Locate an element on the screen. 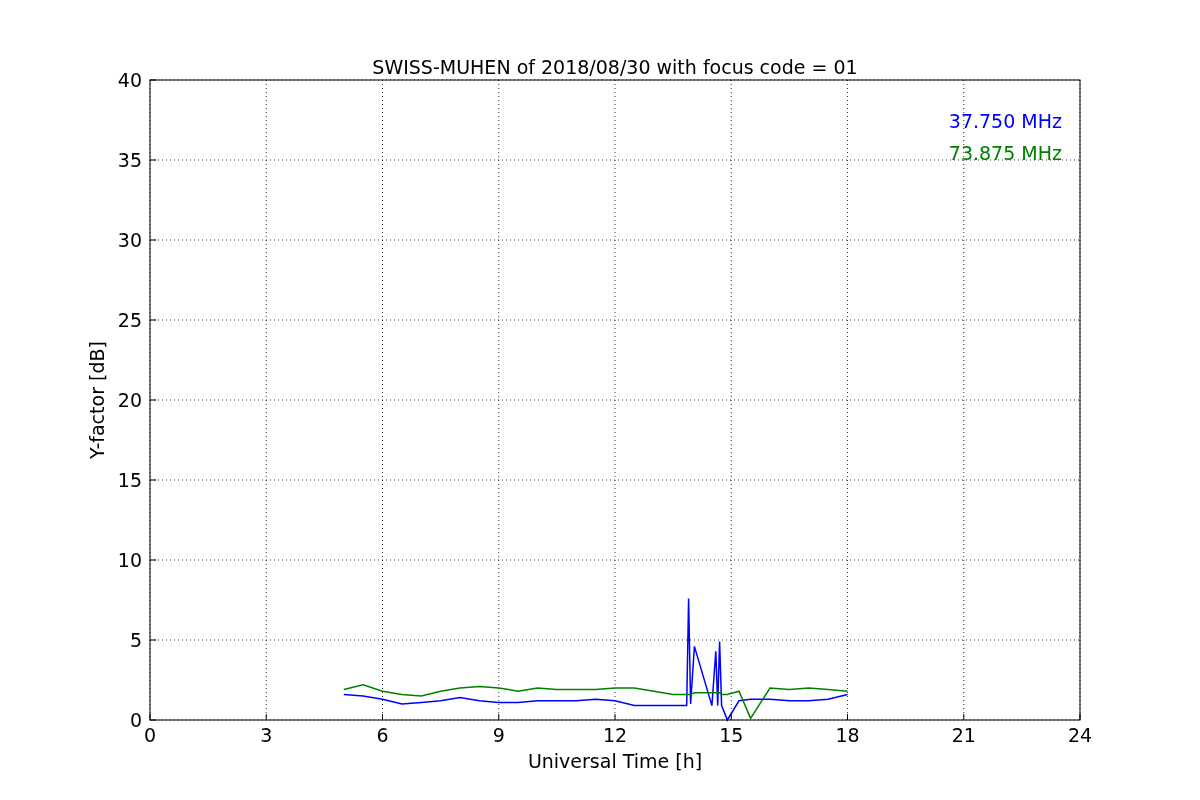 The height and width of the screenshot is (800, 1200). legend-label: 37.750 MHz is located at coordinates (1005, 121).